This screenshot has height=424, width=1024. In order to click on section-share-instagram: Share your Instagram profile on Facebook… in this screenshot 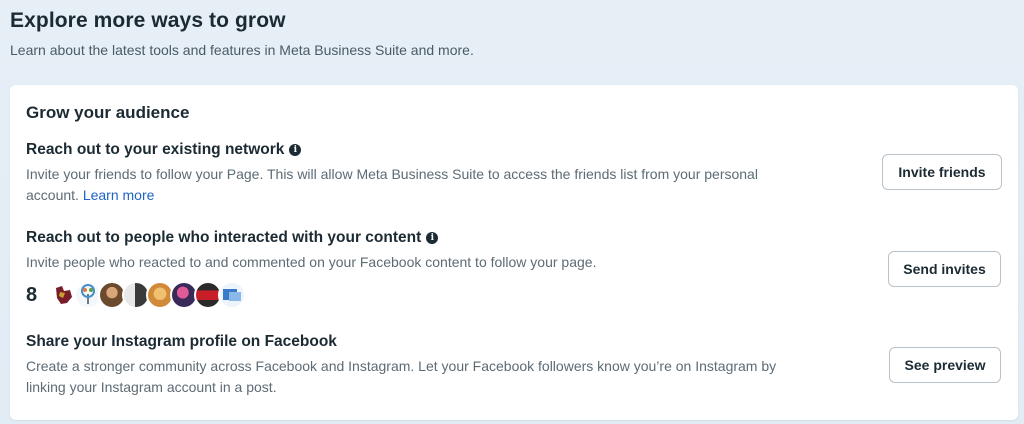, I will do `click(406, 365)`.